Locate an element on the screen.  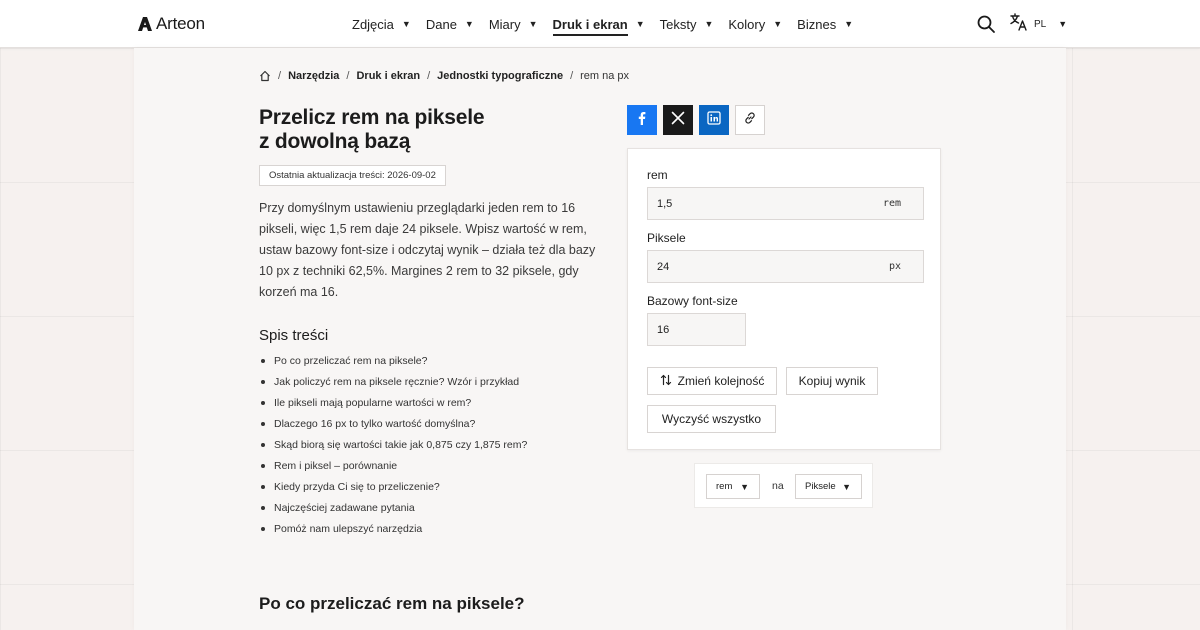
breadcrumb-item-jednostki: Jednostki typograficzne is located at coordinates (500, 76).